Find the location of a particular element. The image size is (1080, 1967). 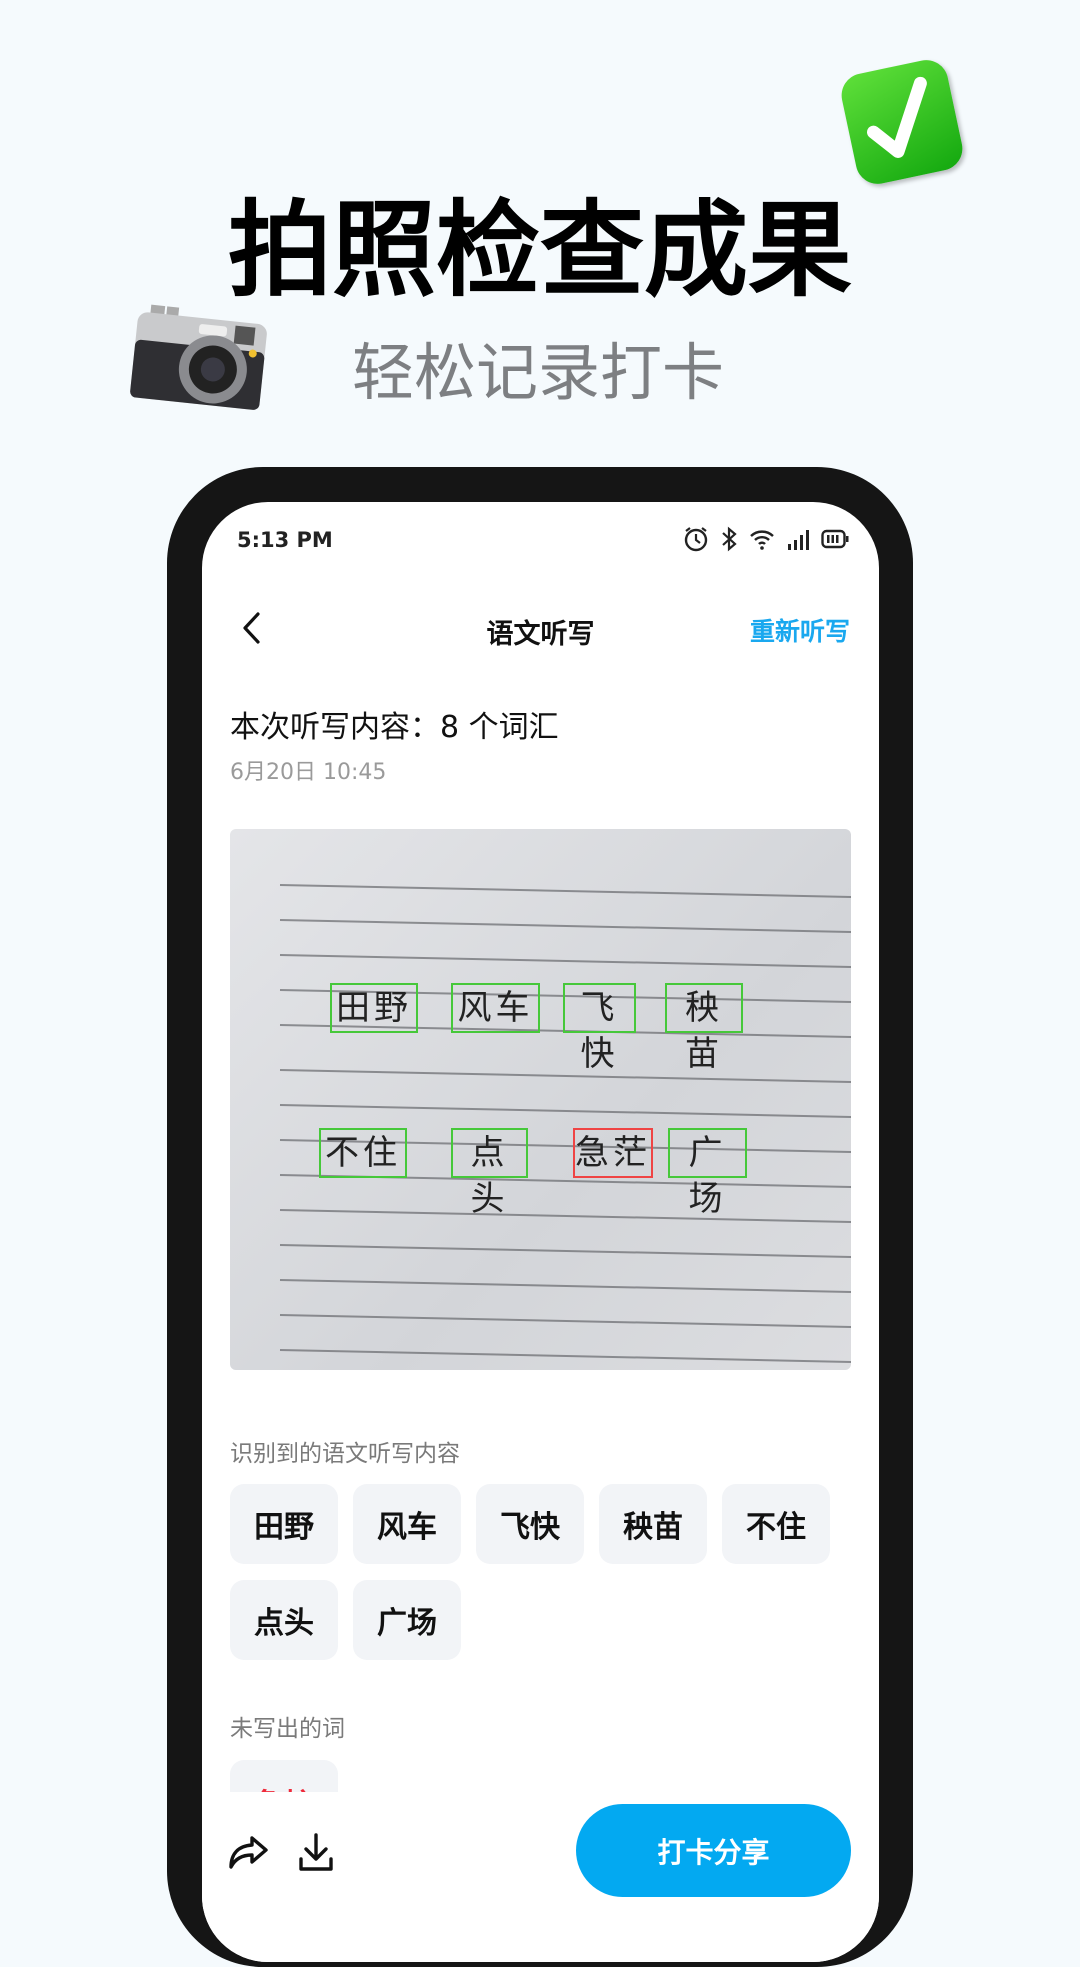

detected-word-box: 飞快 is located at coordinates (599, 1028).